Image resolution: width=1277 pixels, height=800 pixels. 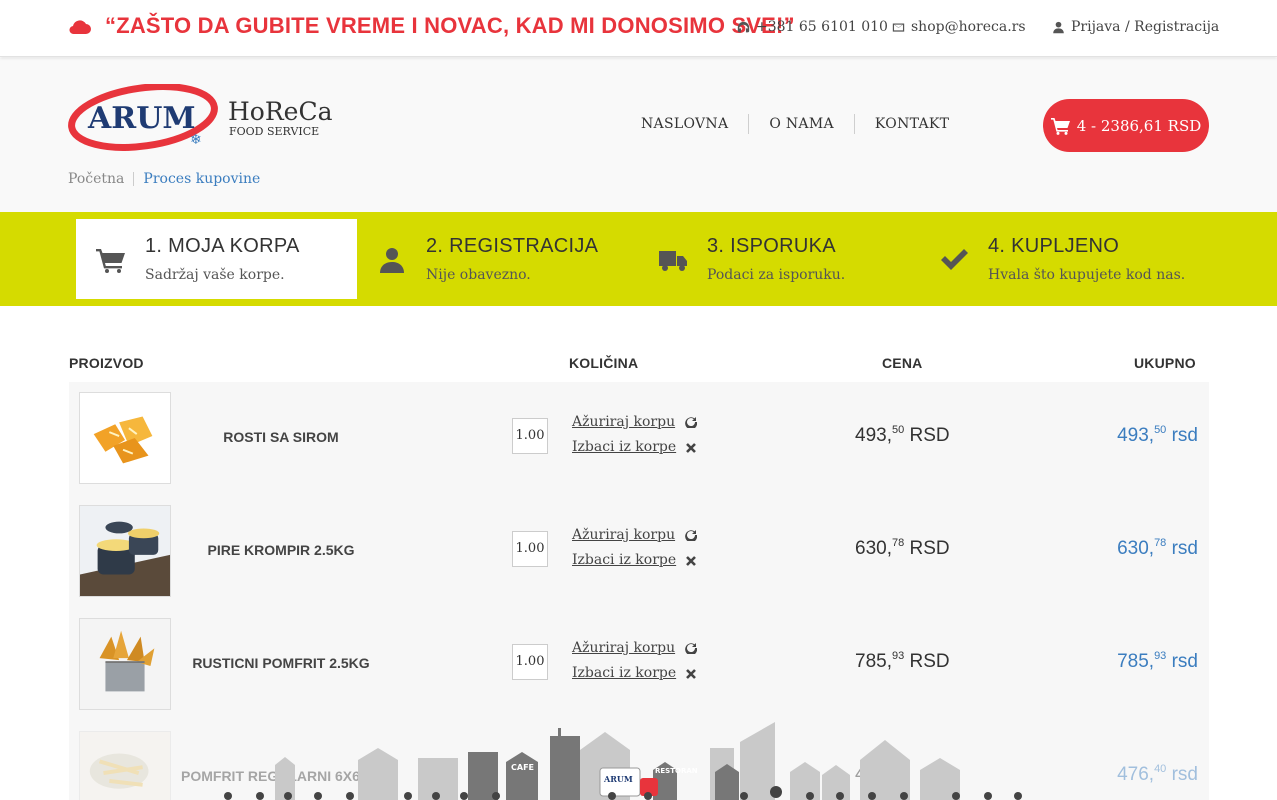 I want to click on main-nav: NASLOVNA O NAMA KONTAKT, so click(x=795, y=124).